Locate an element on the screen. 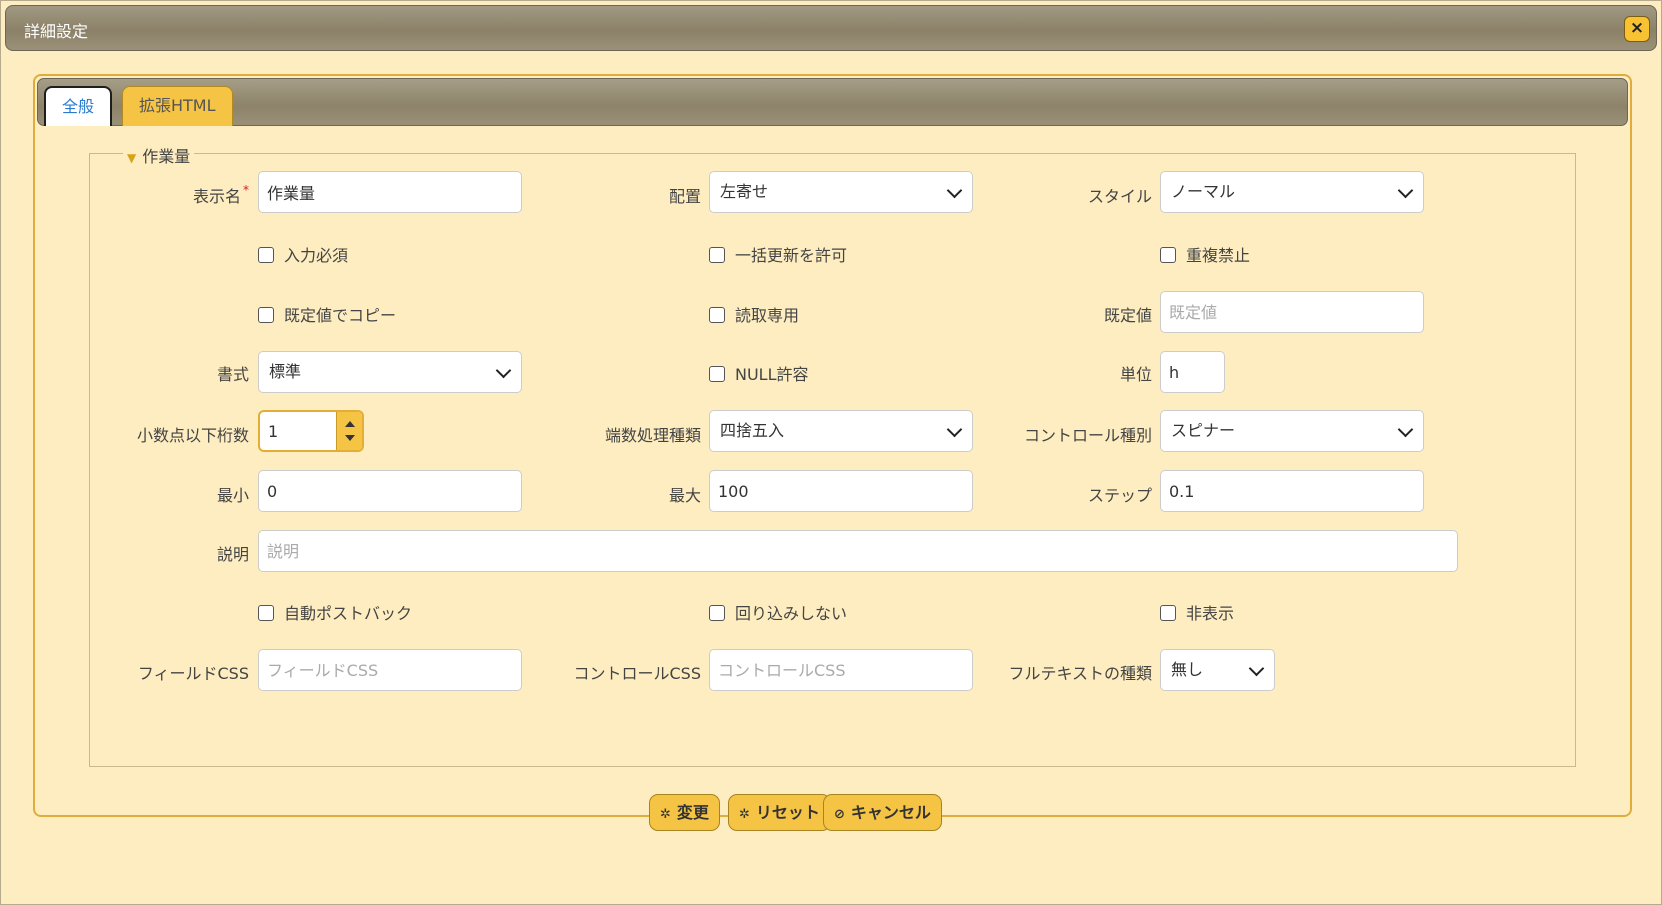 The image size is (1662, 905). tab-extended-html: 拡張HTML is located at coordinates (177, 106).